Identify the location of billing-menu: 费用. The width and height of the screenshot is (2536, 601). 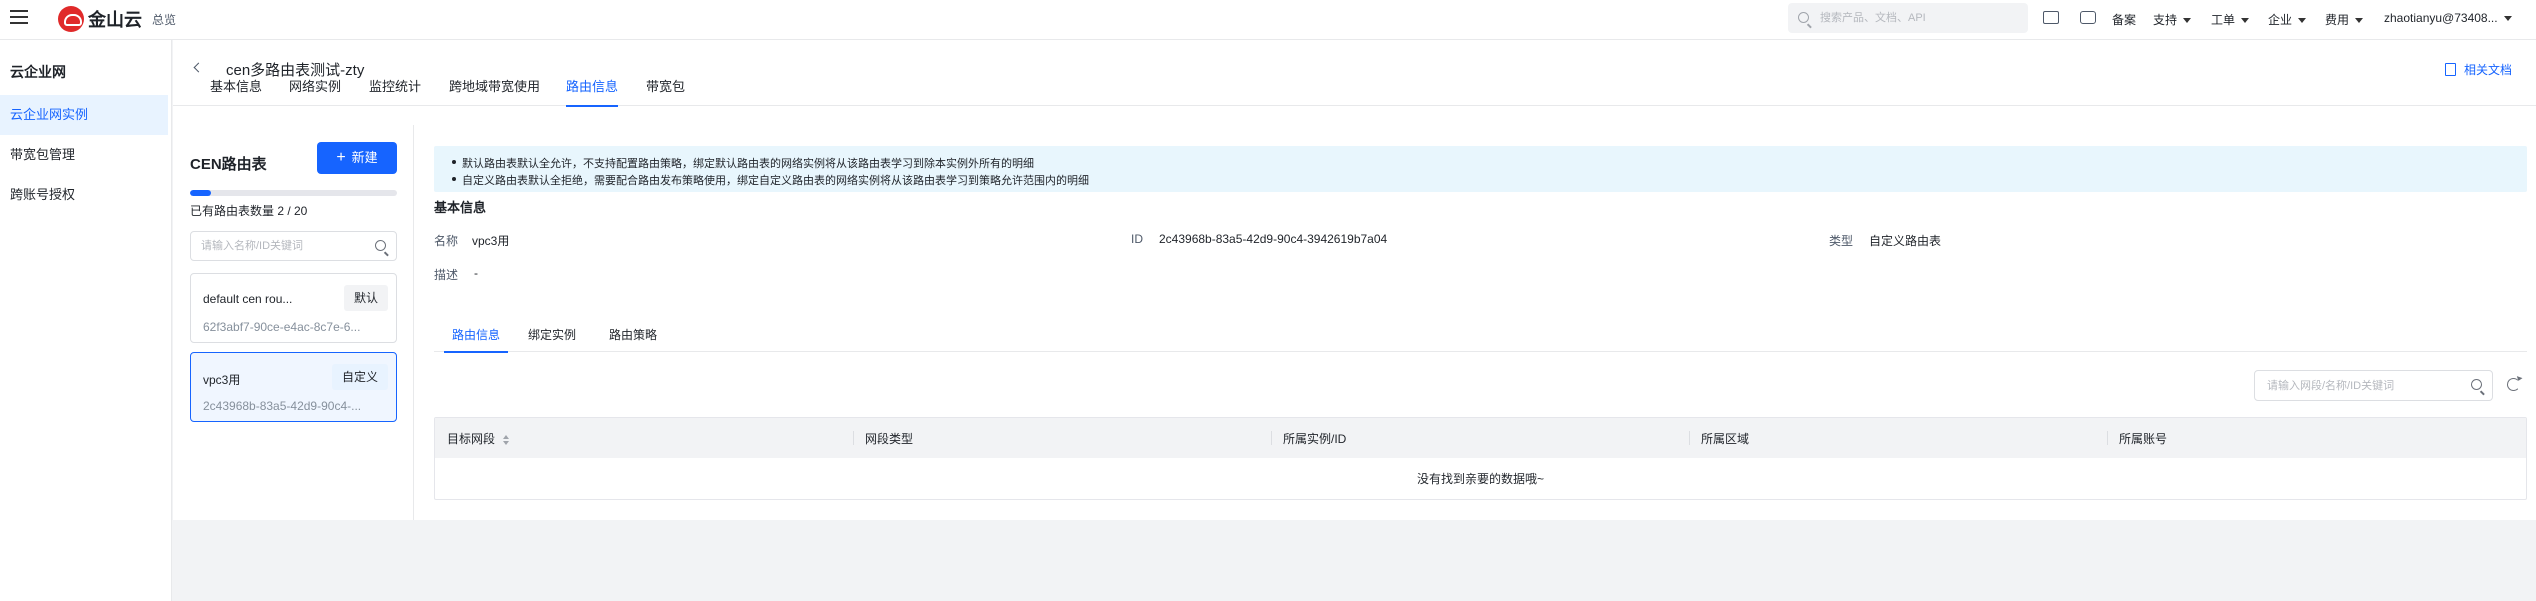
(2344, 19).